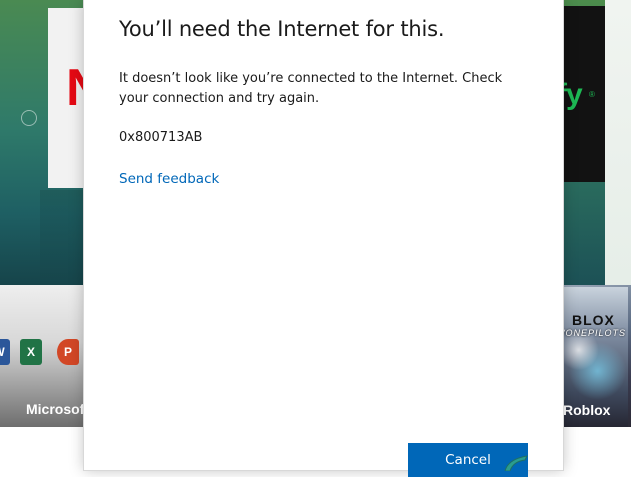 Image resolution: width=631 pixels, height=477 pixels. What do you see at coordinates (468, 460) in the screenshot?
I see `cancel-button-label: Cancel` at bounding box center [468, 460].